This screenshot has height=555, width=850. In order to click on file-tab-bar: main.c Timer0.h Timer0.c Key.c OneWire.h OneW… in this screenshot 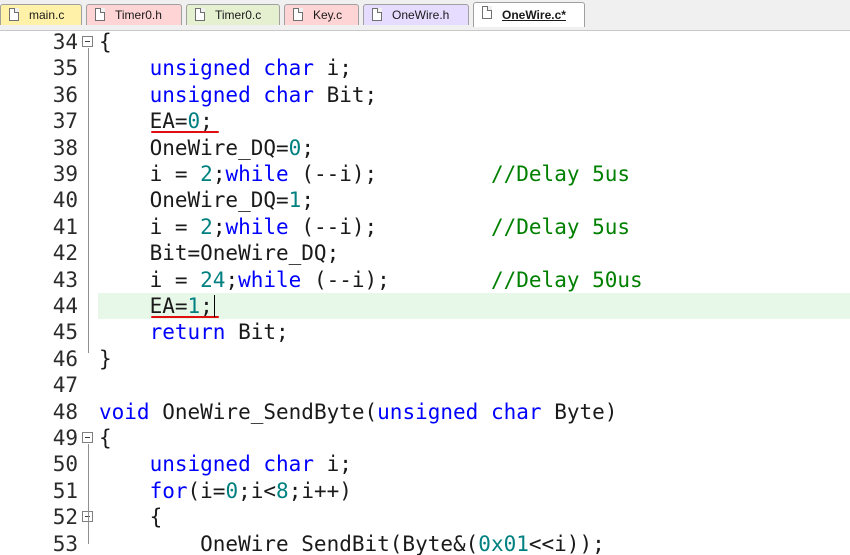, I will do `click(425, 15)`.